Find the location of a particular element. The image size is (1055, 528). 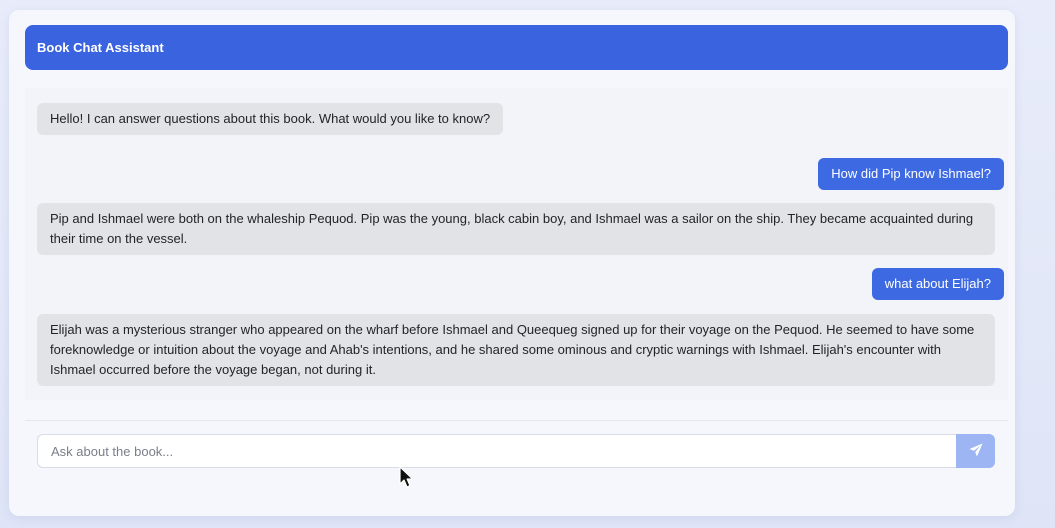

question-input is located at coordinates (496, 451).